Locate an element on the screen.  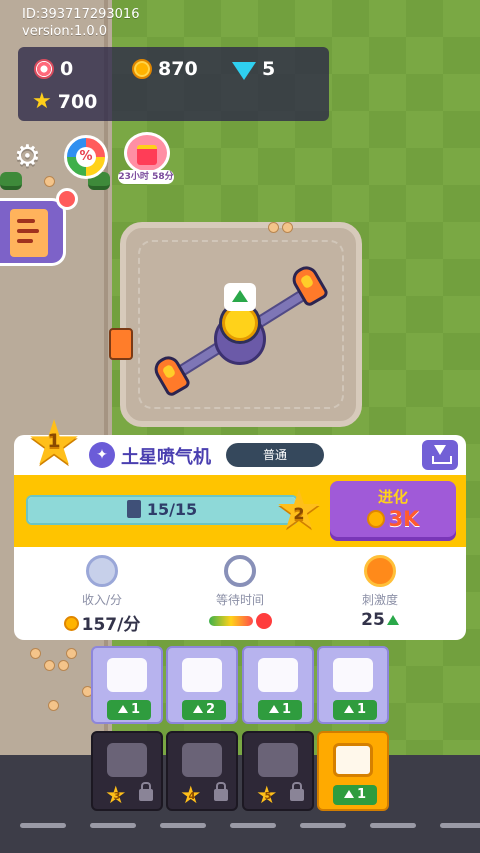
clipboard-icon is located at coordinates (29, 233).